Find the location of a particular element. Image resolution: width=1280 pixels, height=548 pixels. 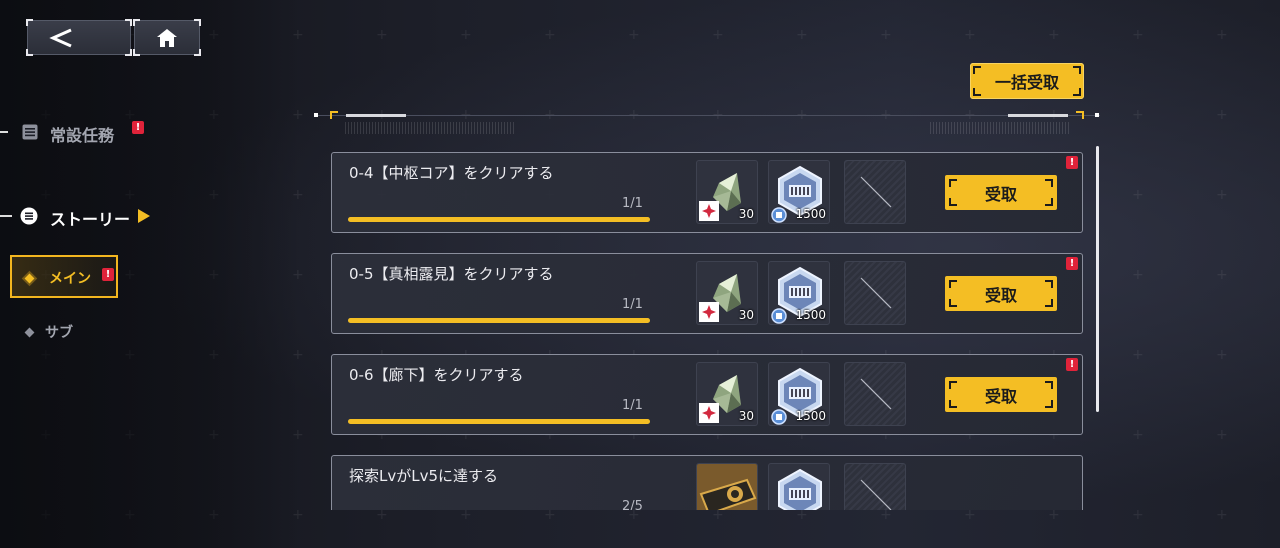

sidebar-item-label: ストーリー is located at coordinates (90, 219).